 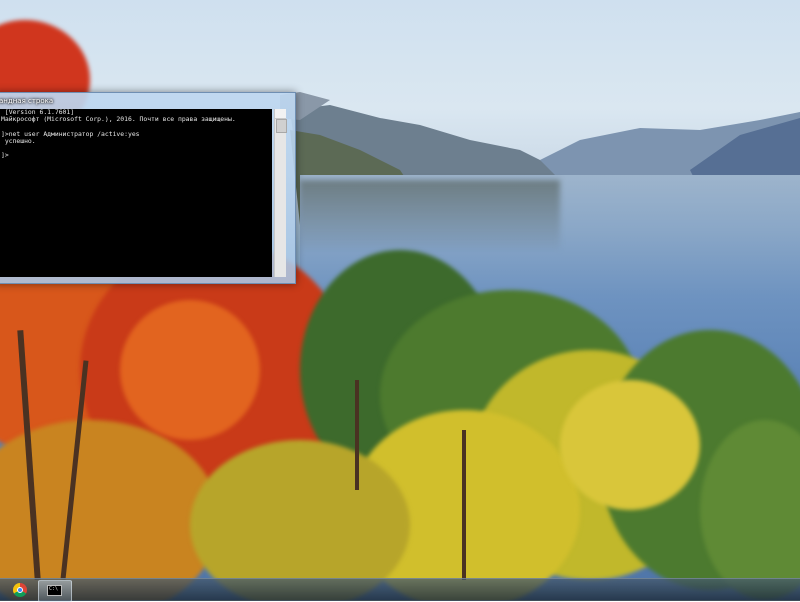 I want to click on taskbar-item-cmd: C:\, so click(x=55, y=591).